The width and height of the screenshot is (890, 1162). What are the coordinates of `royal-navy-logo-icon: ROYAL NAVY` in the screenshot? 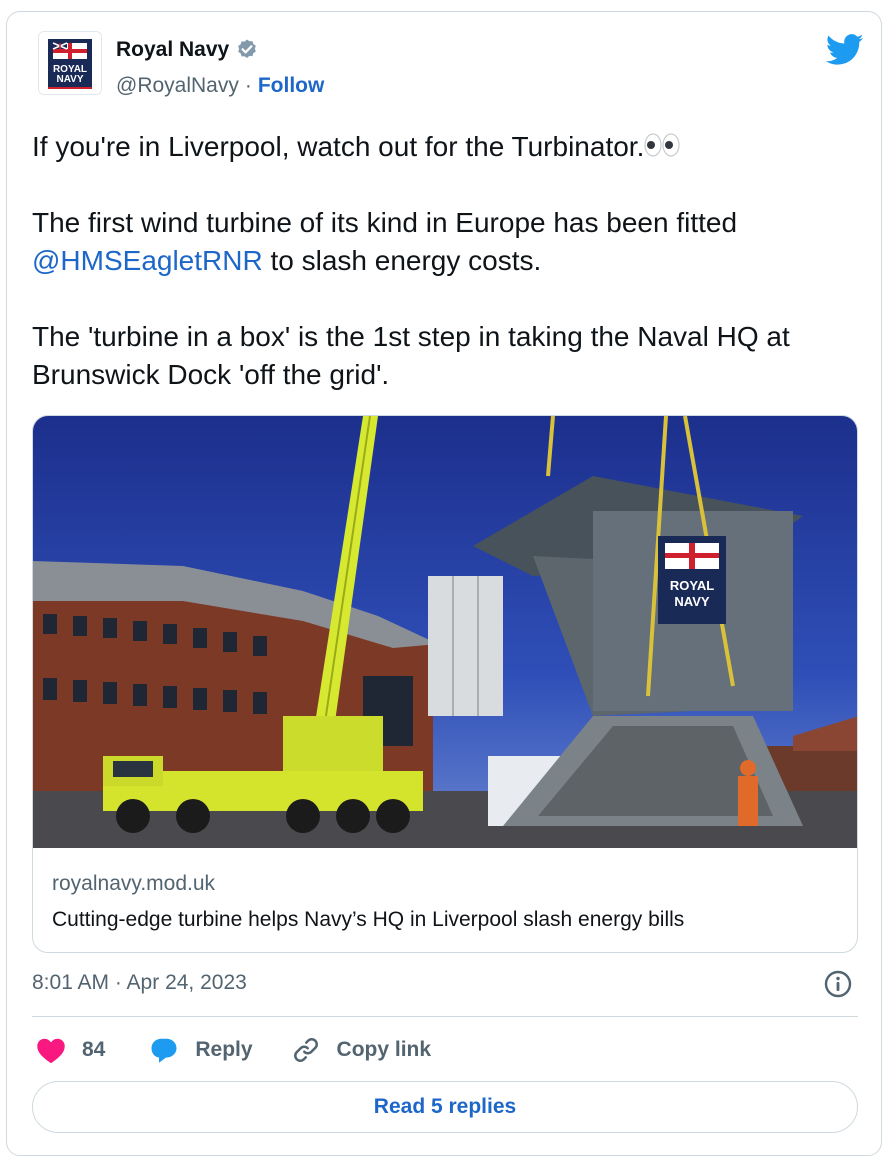 It's located at (70, 63).